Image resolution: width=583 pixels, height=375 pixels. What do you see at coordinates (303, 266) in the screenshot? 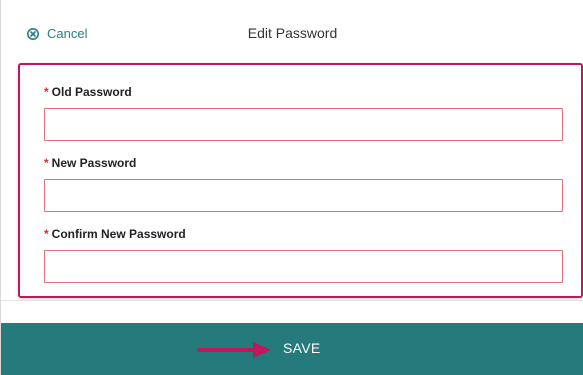
I see `confirm-password-input` at bounding box center [303, 266].